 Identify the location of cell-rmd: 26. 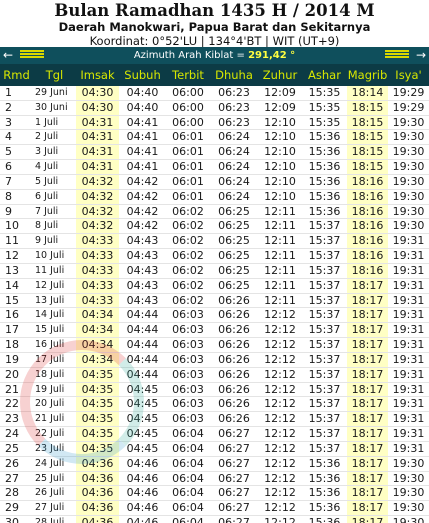
(12, 463).